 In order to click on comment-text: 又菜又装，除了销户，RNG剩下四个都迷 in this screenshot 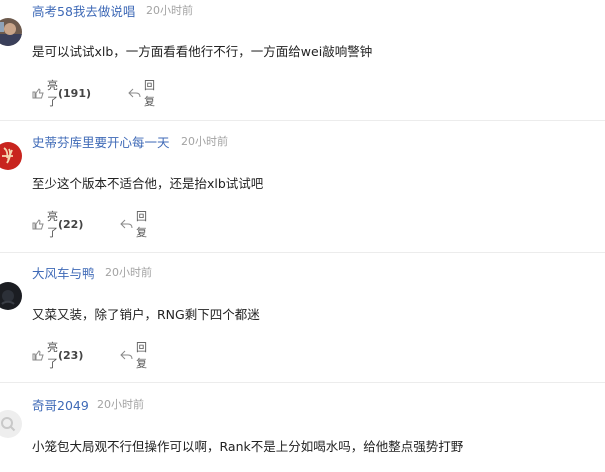, I will do `click(146, 314)`.